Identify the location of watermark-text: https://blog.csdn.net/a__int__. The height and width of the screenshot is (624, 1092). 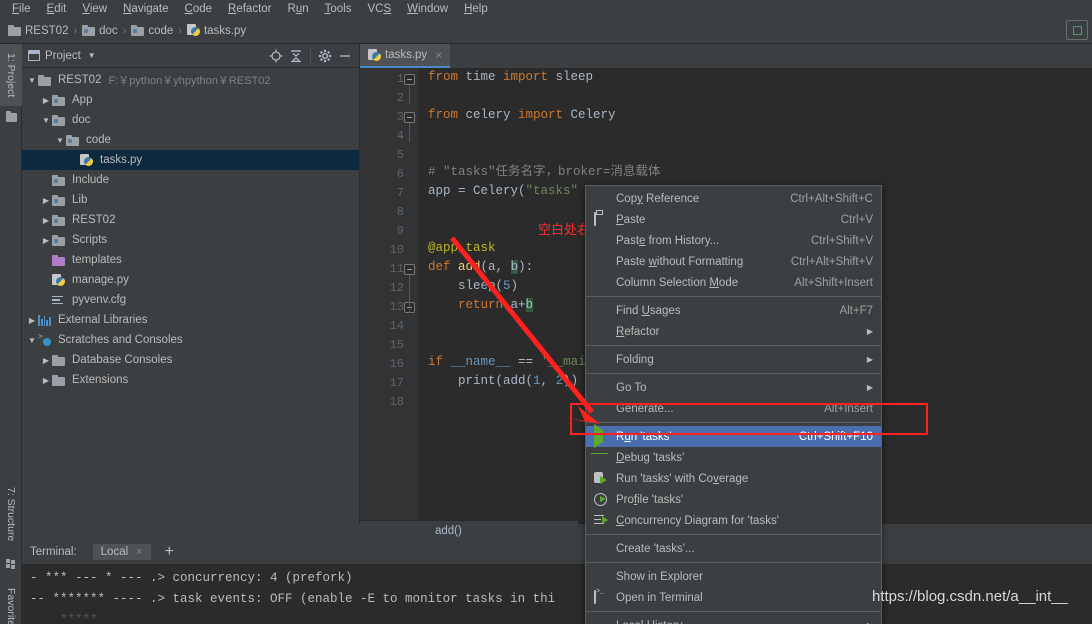
(970, 596).